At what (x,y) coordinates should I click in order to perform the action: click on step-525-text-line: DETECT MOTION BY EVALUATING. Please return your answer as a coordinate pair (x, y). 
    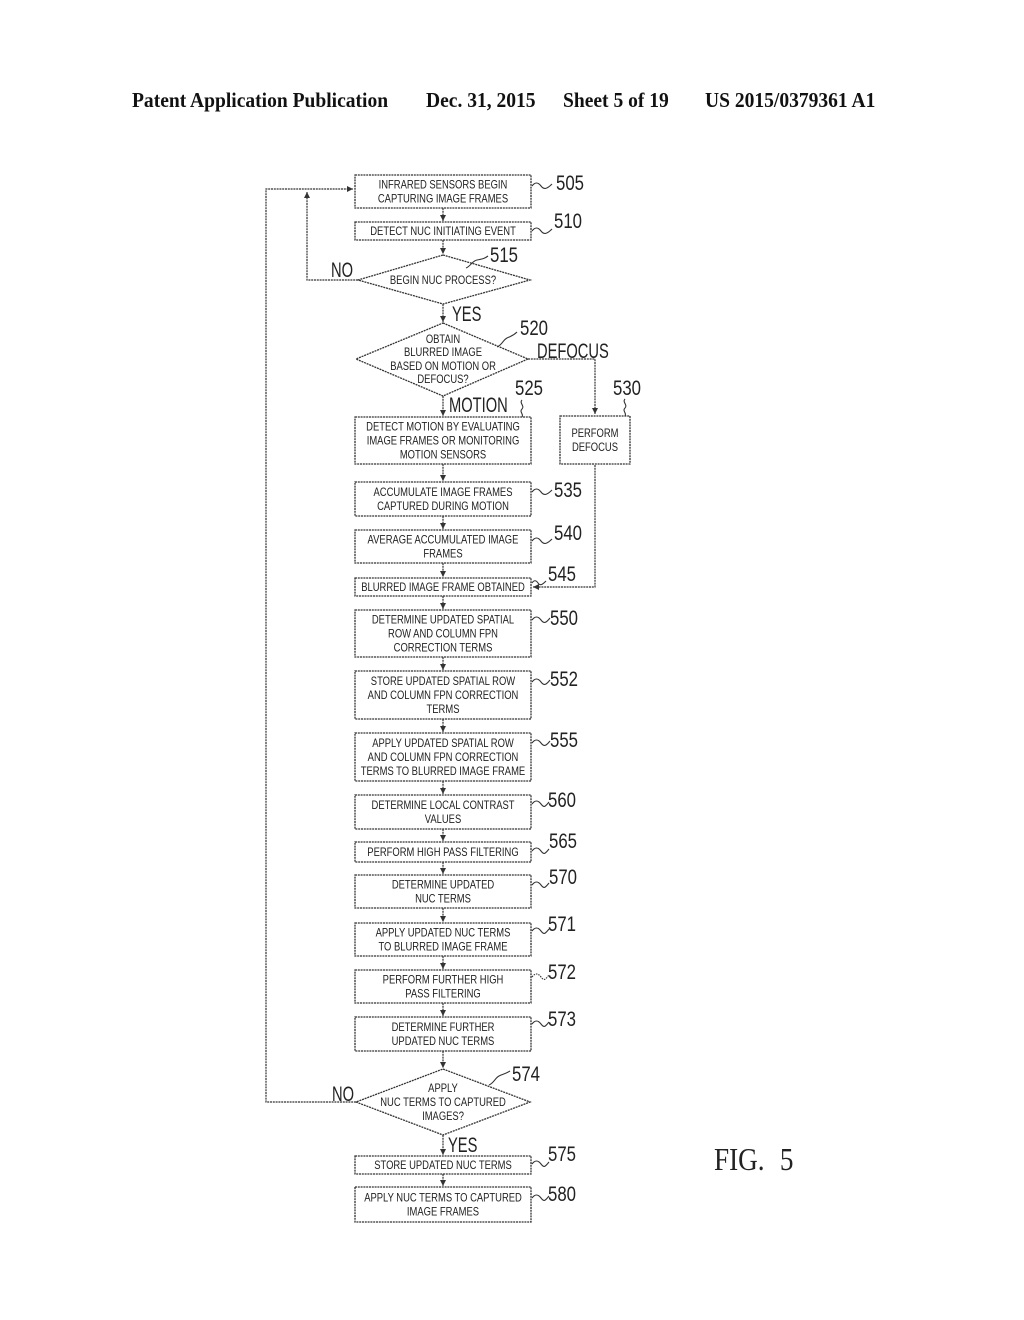
    Looking at the image, I should click on (443, 427).